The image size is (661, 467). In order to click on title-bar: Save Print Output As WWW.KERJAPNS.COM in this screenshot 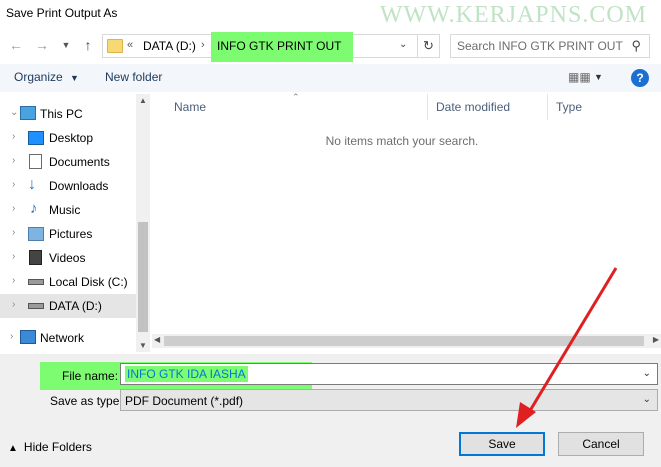, I will do `click(330, 14)`.